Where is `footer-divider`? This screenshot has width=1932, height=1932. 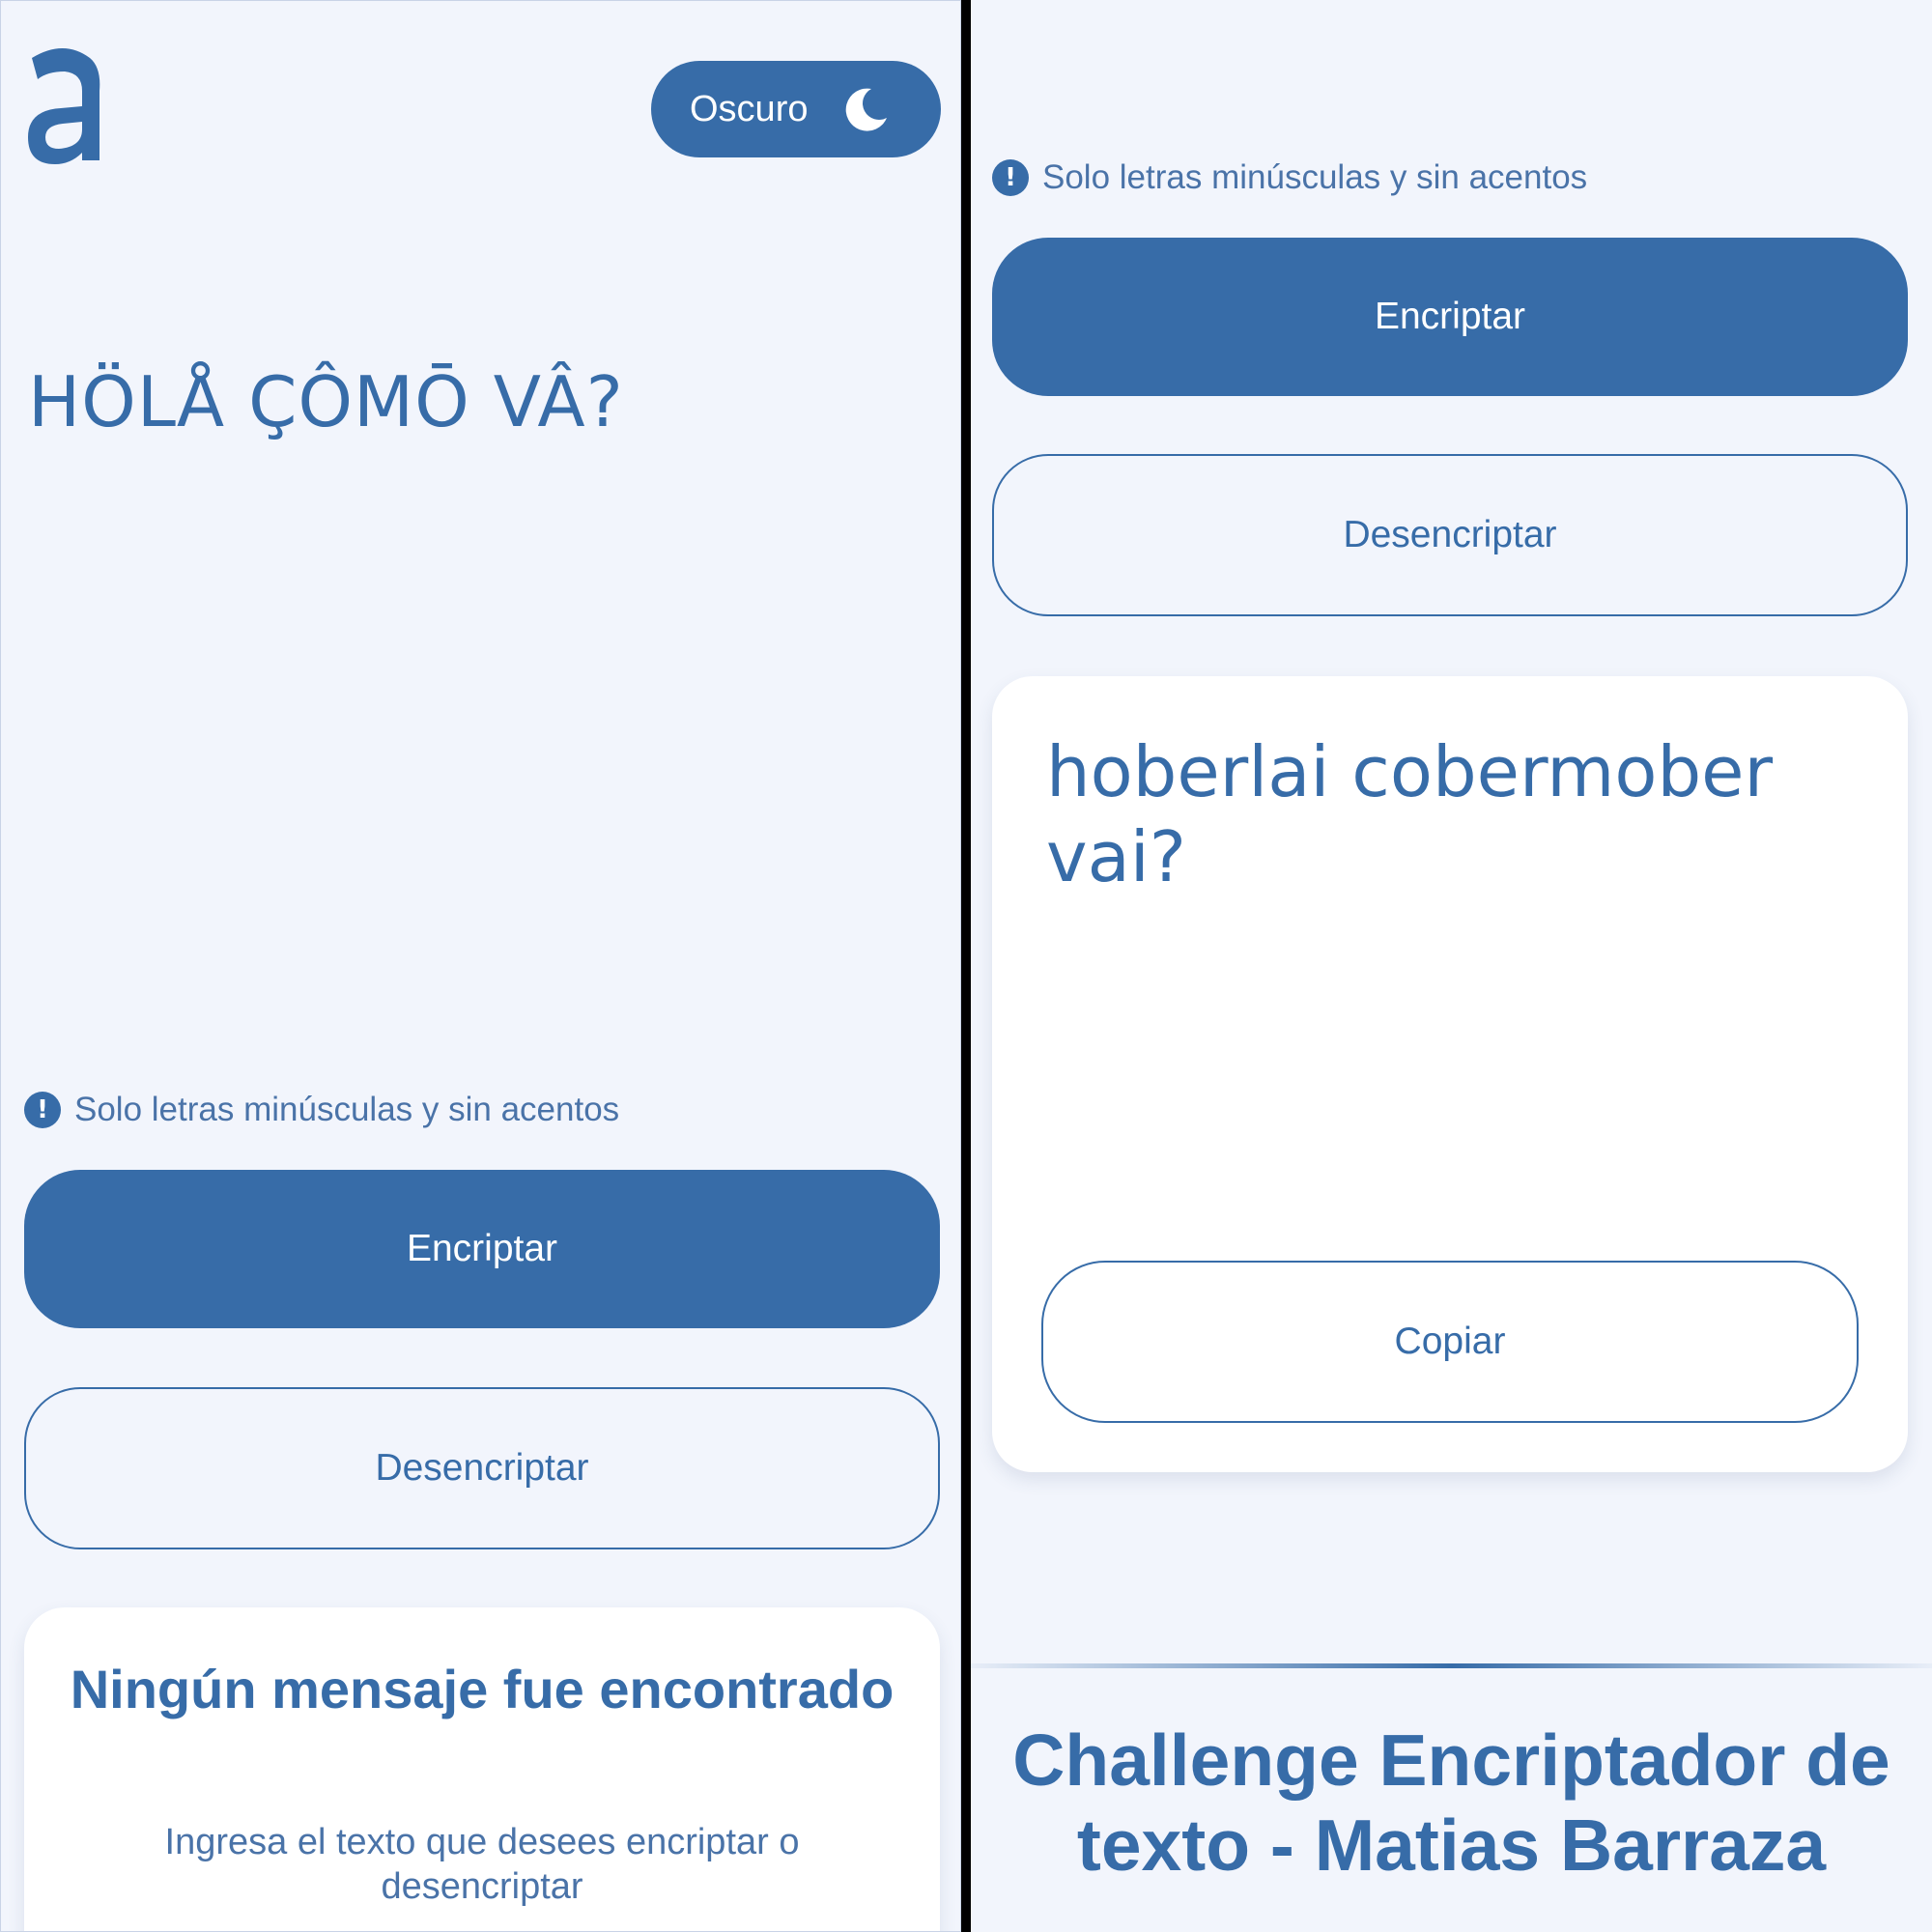 footer-divider is located at coordinates (1451, 1665).